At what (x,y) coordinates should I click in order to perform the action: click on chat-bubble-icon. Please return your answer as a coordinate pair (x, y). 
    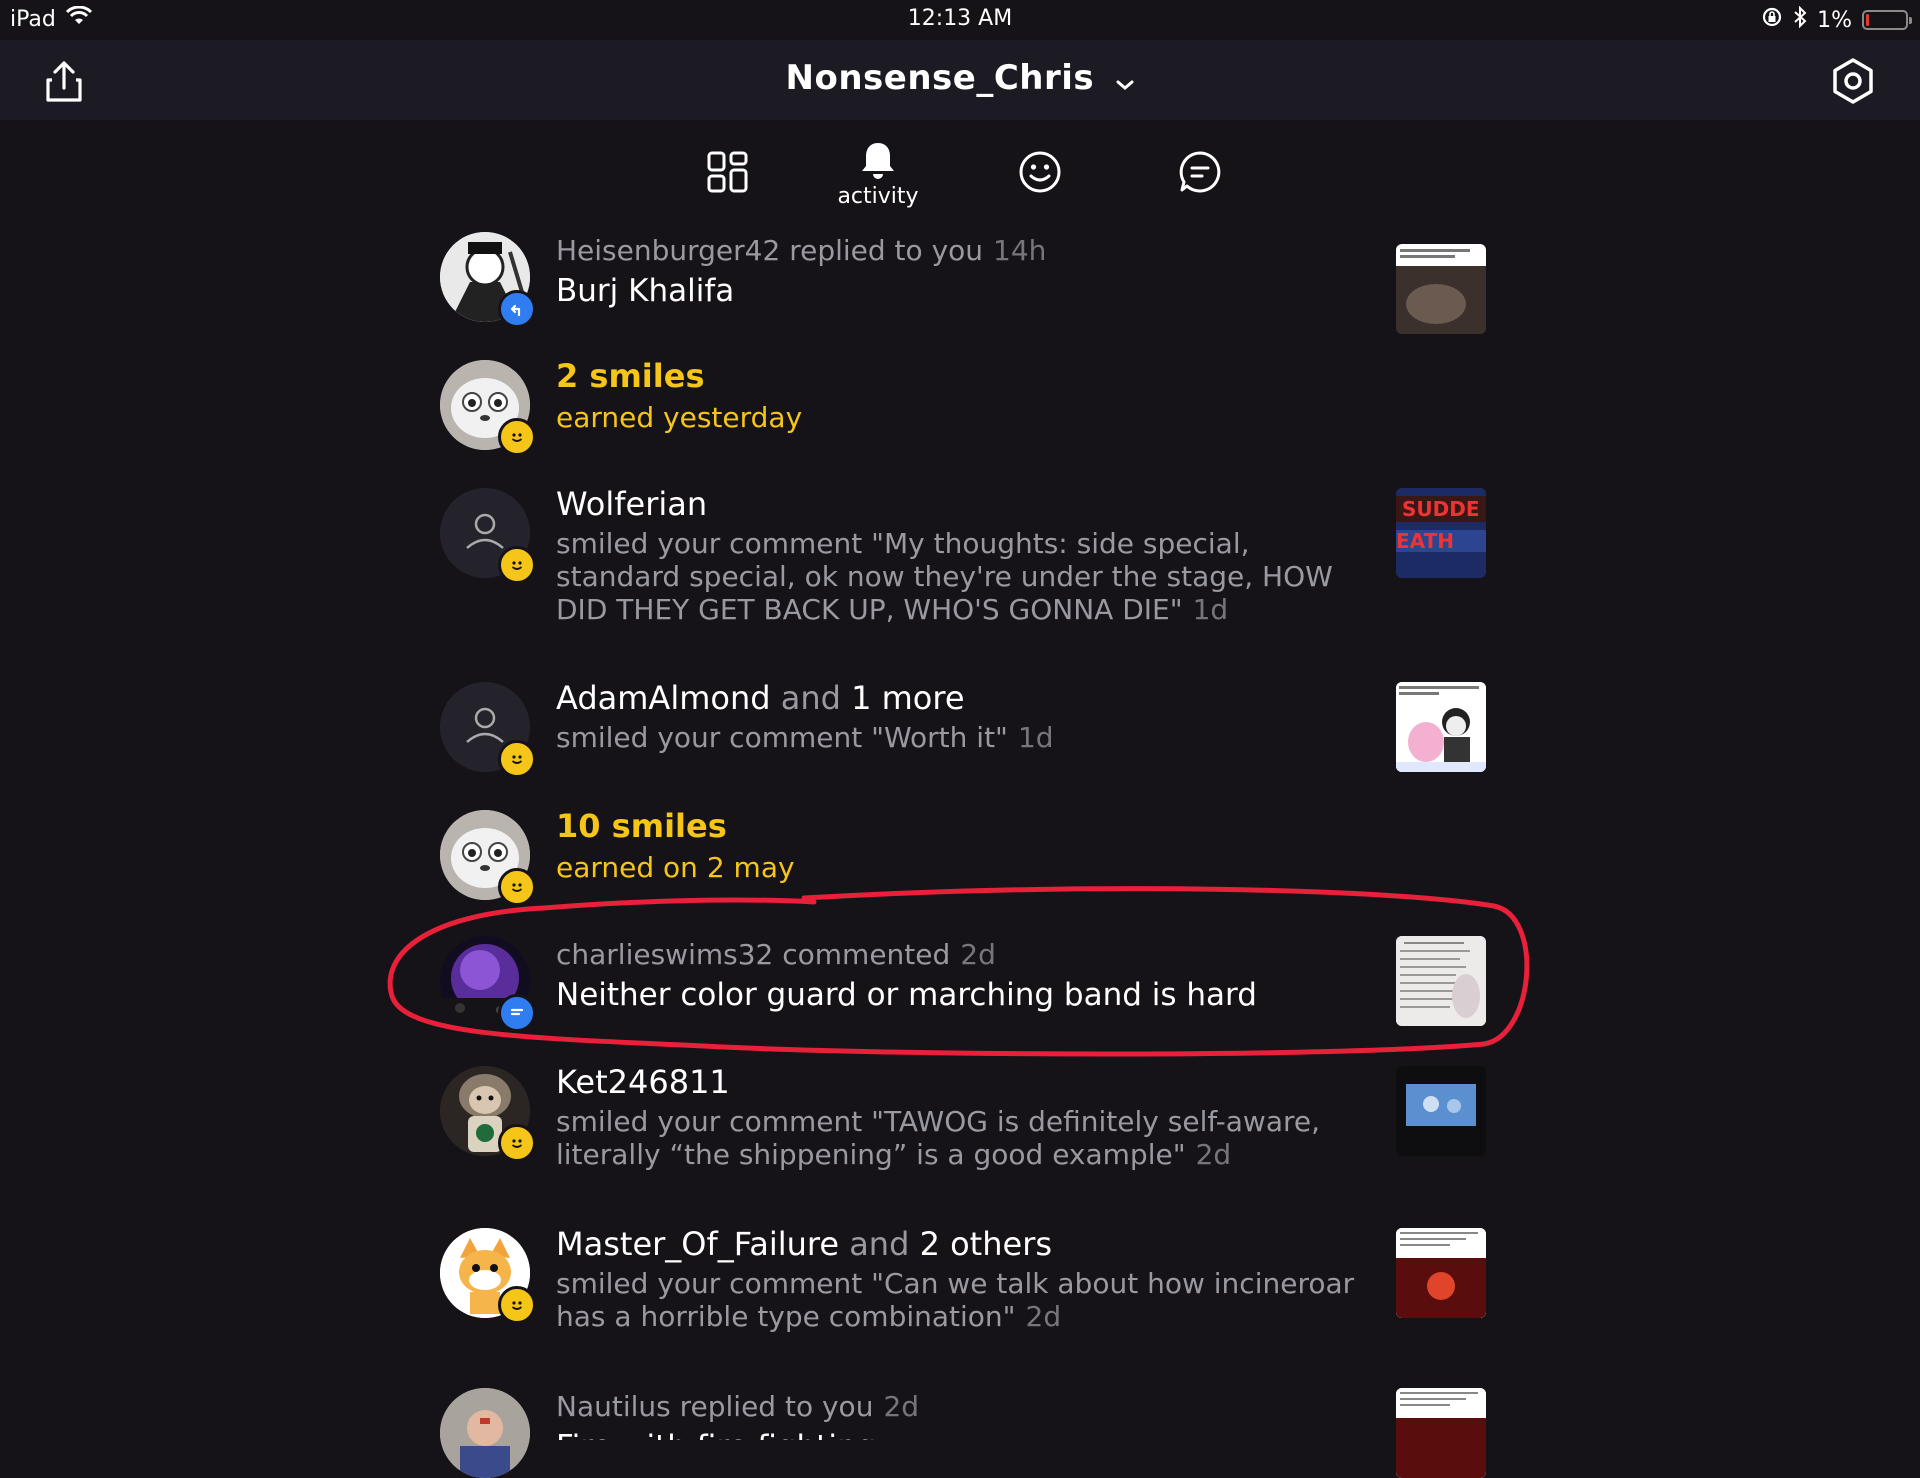
    Looking at the image, I should click on (1200, 172).